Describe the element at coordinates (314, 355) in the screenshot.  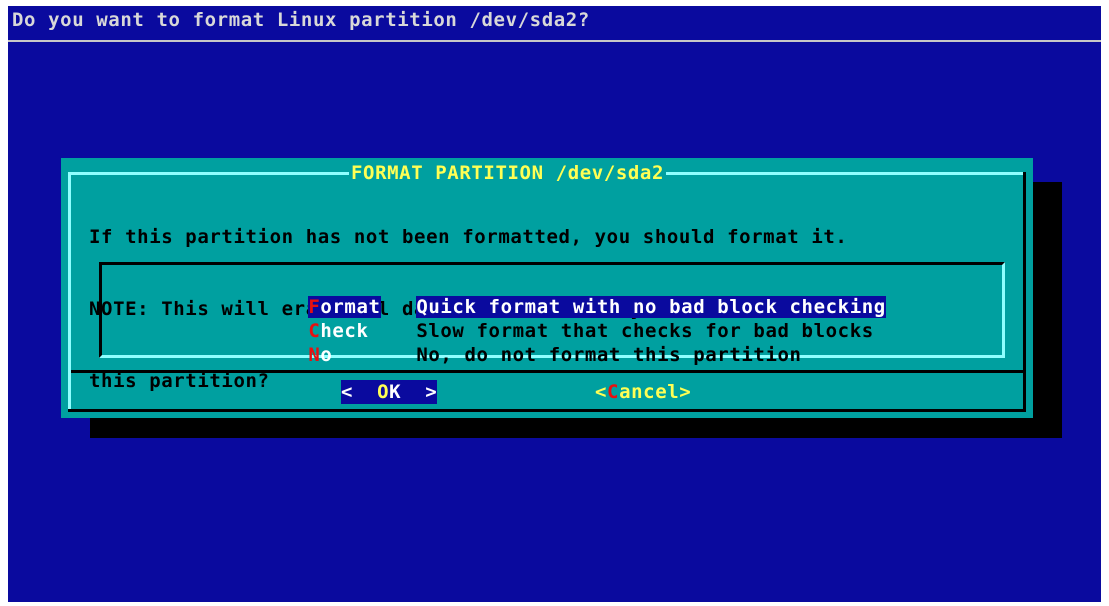
I see `hotkey-letter: N` at that location.